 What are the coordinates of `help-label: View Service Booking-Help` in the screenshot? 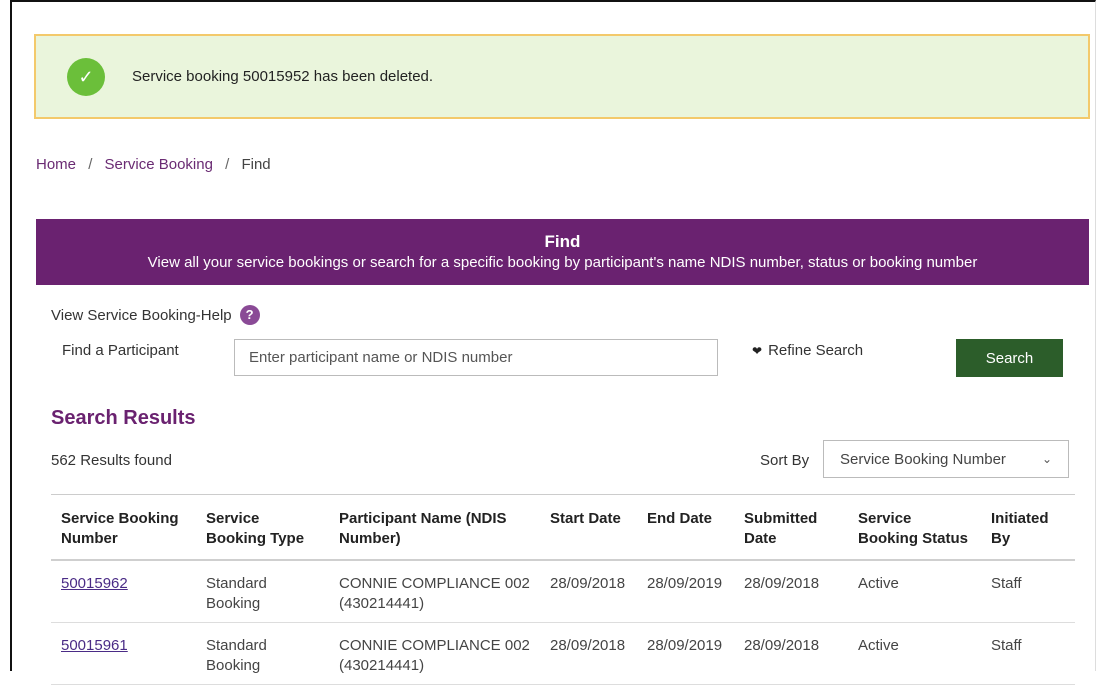 It's located at (141, 315).